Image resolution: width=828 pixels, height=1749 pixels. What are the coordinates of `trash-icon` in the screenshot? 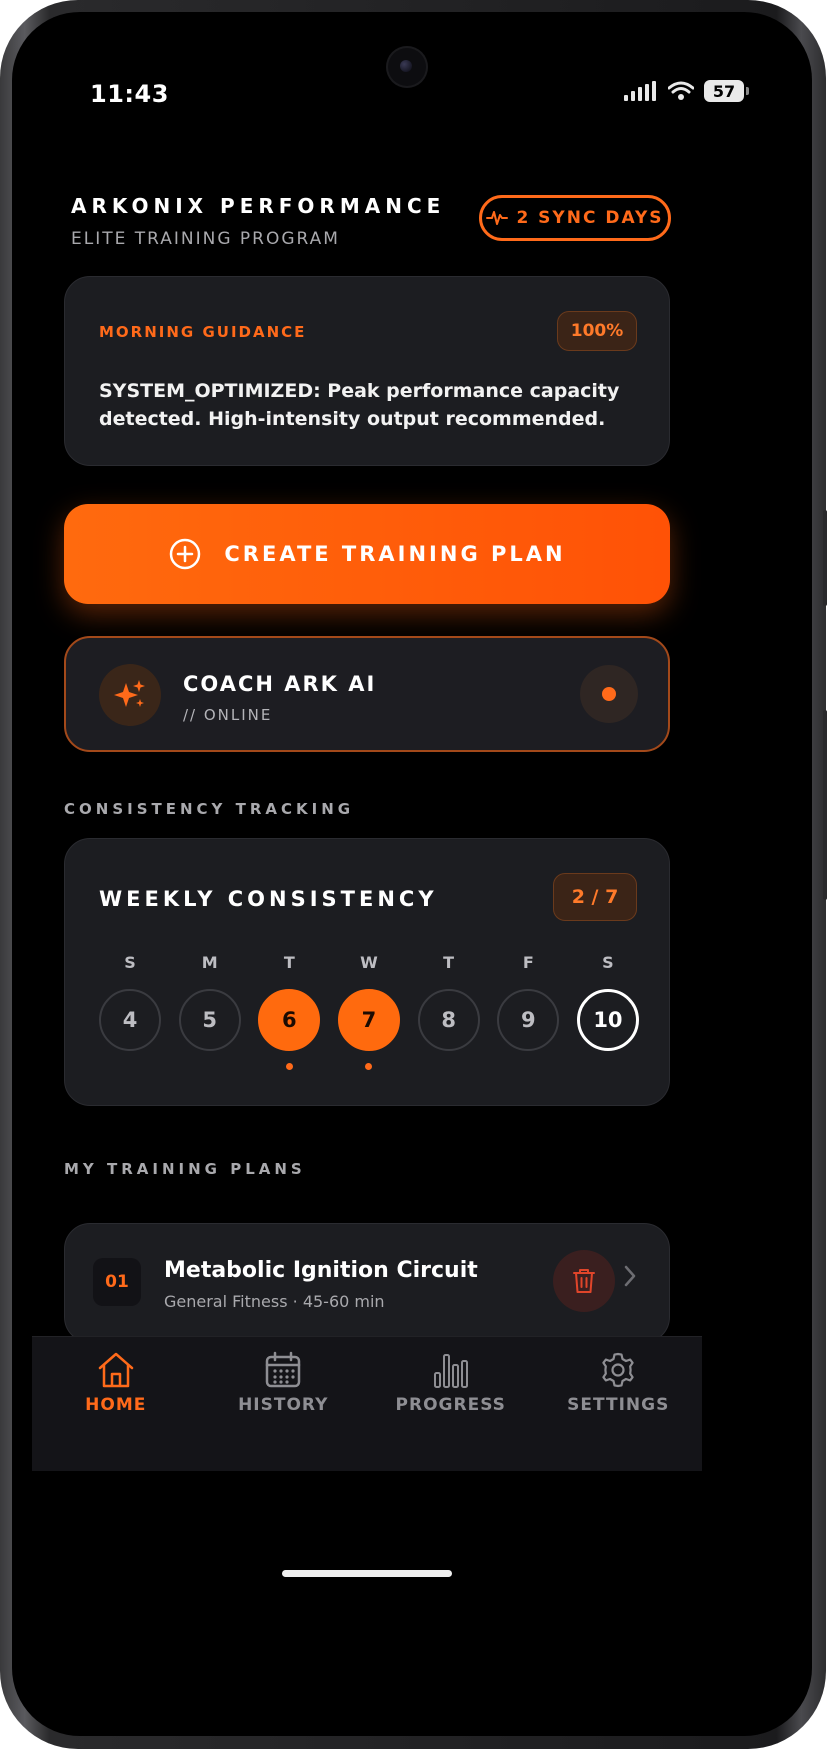 It's located at (584, 1281).